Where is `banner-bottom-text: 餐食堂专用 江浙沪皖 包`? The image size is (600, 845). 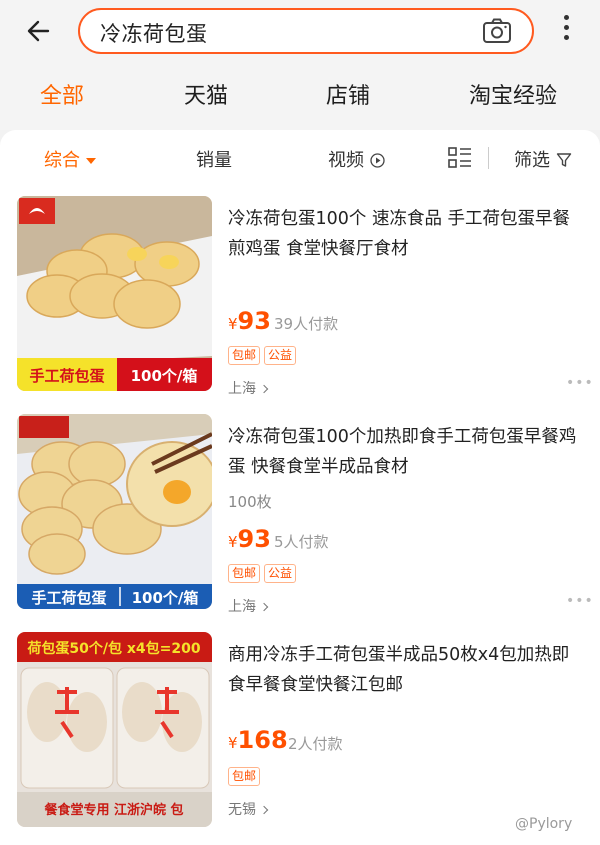
banner-bottom-text: 餐食堂专用 江浙沪皖 包 is located at coordinates (113, 810).